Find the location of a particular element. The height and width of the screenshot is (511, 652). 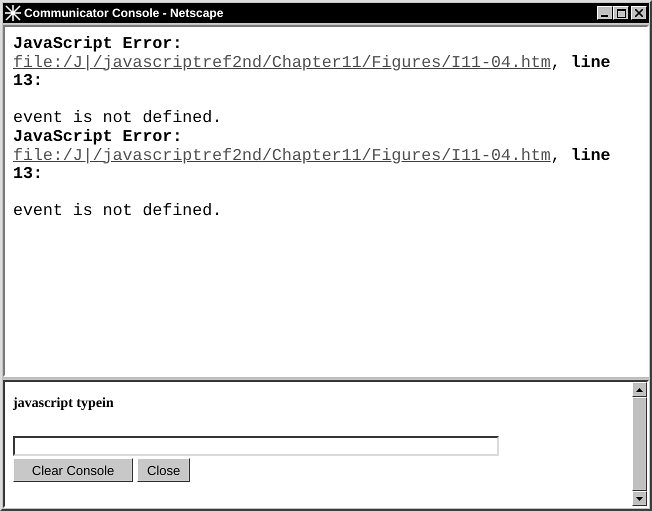

maximize-icon is located at coordinates (621, 13).